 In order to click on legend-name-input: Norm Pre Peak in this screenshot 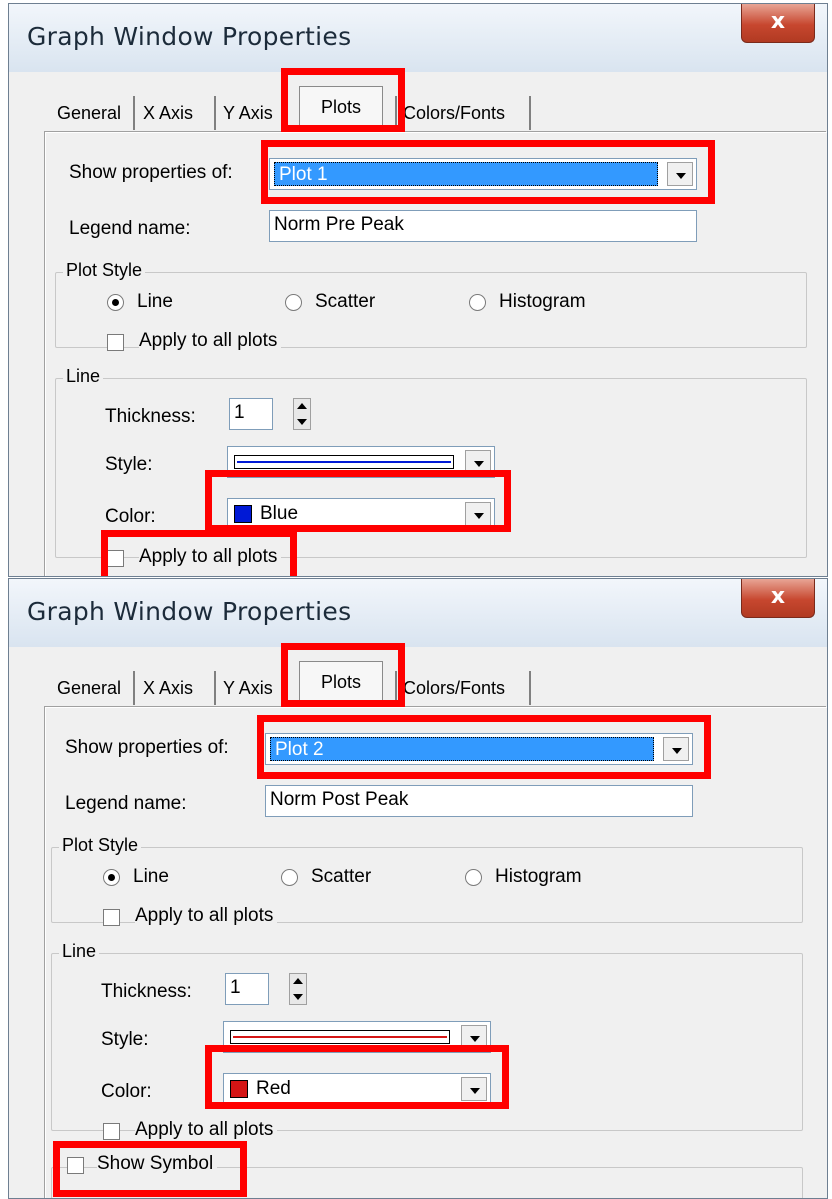, I will do `click(483, 226)`.